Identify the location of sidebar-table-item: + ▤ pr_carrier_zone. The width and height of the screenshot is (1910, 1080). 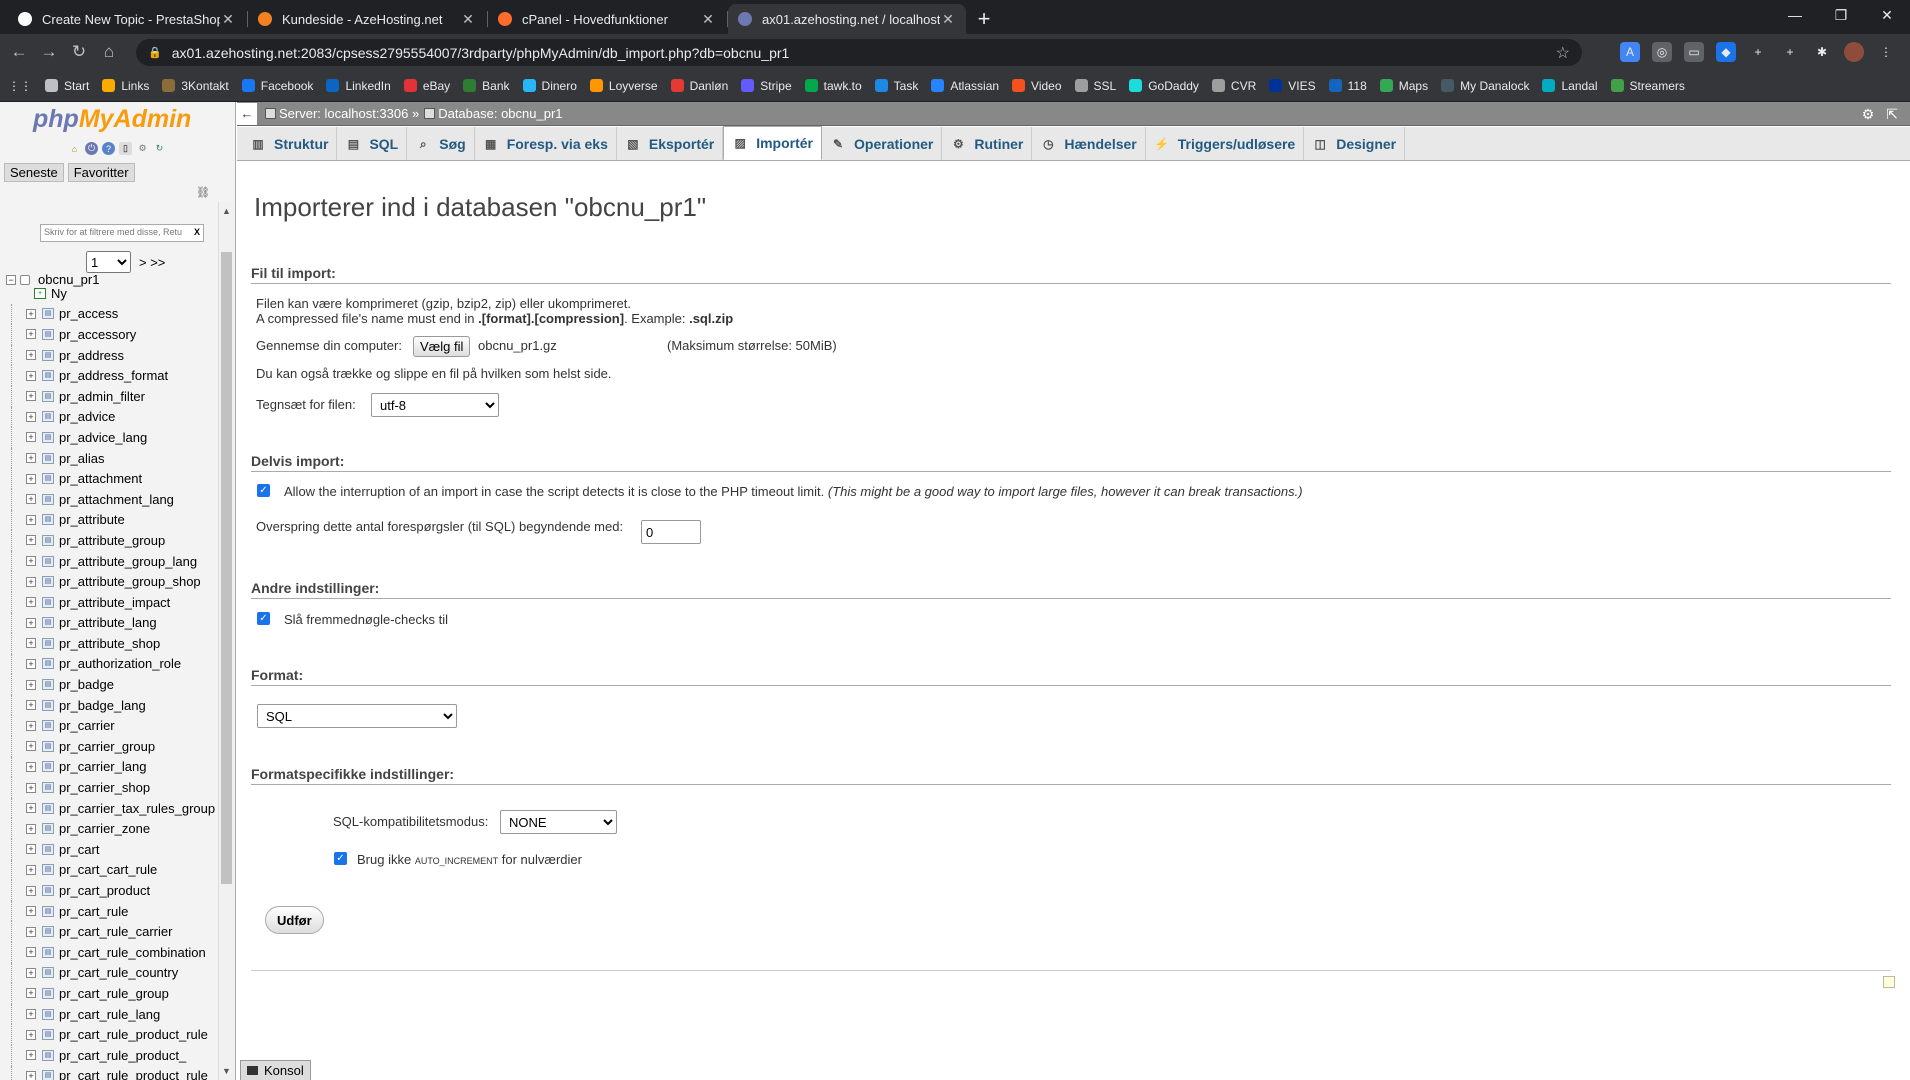
(109, 829).